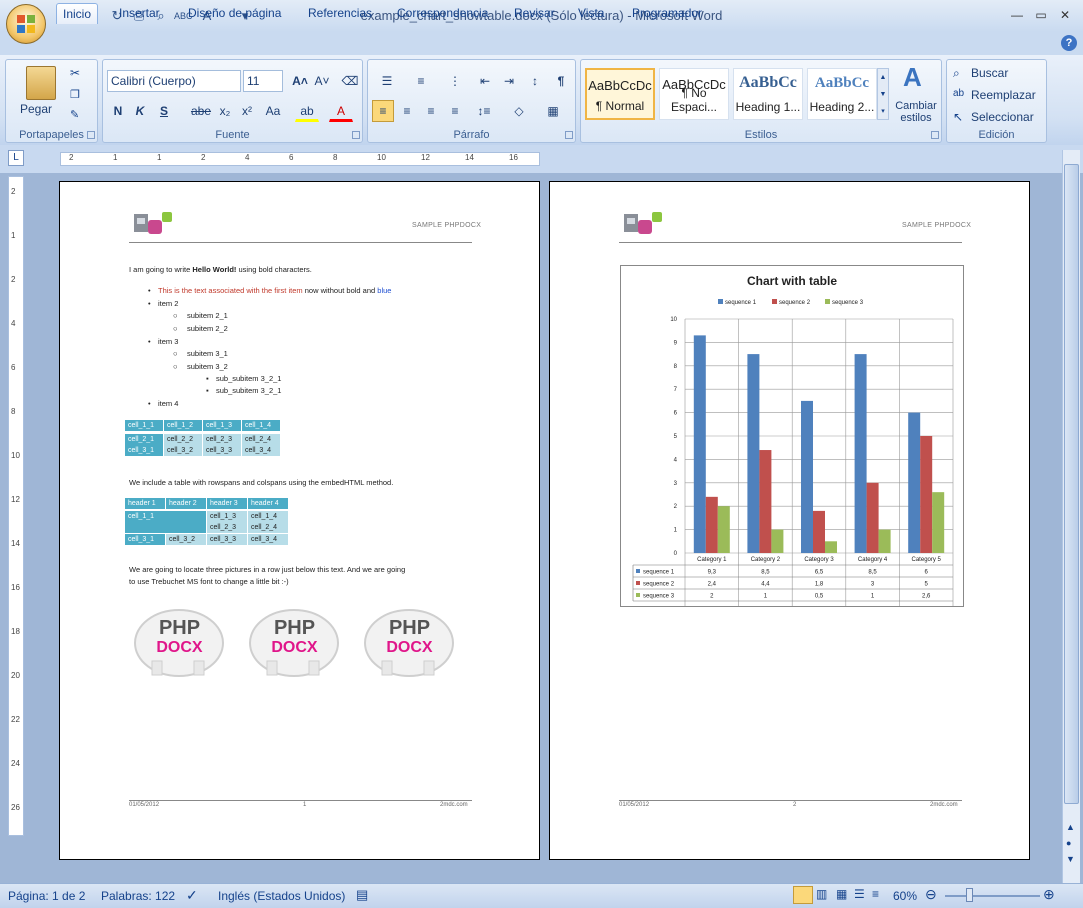  I want to click on tab-correspondencia: Correspondencia, so click(442, 13).